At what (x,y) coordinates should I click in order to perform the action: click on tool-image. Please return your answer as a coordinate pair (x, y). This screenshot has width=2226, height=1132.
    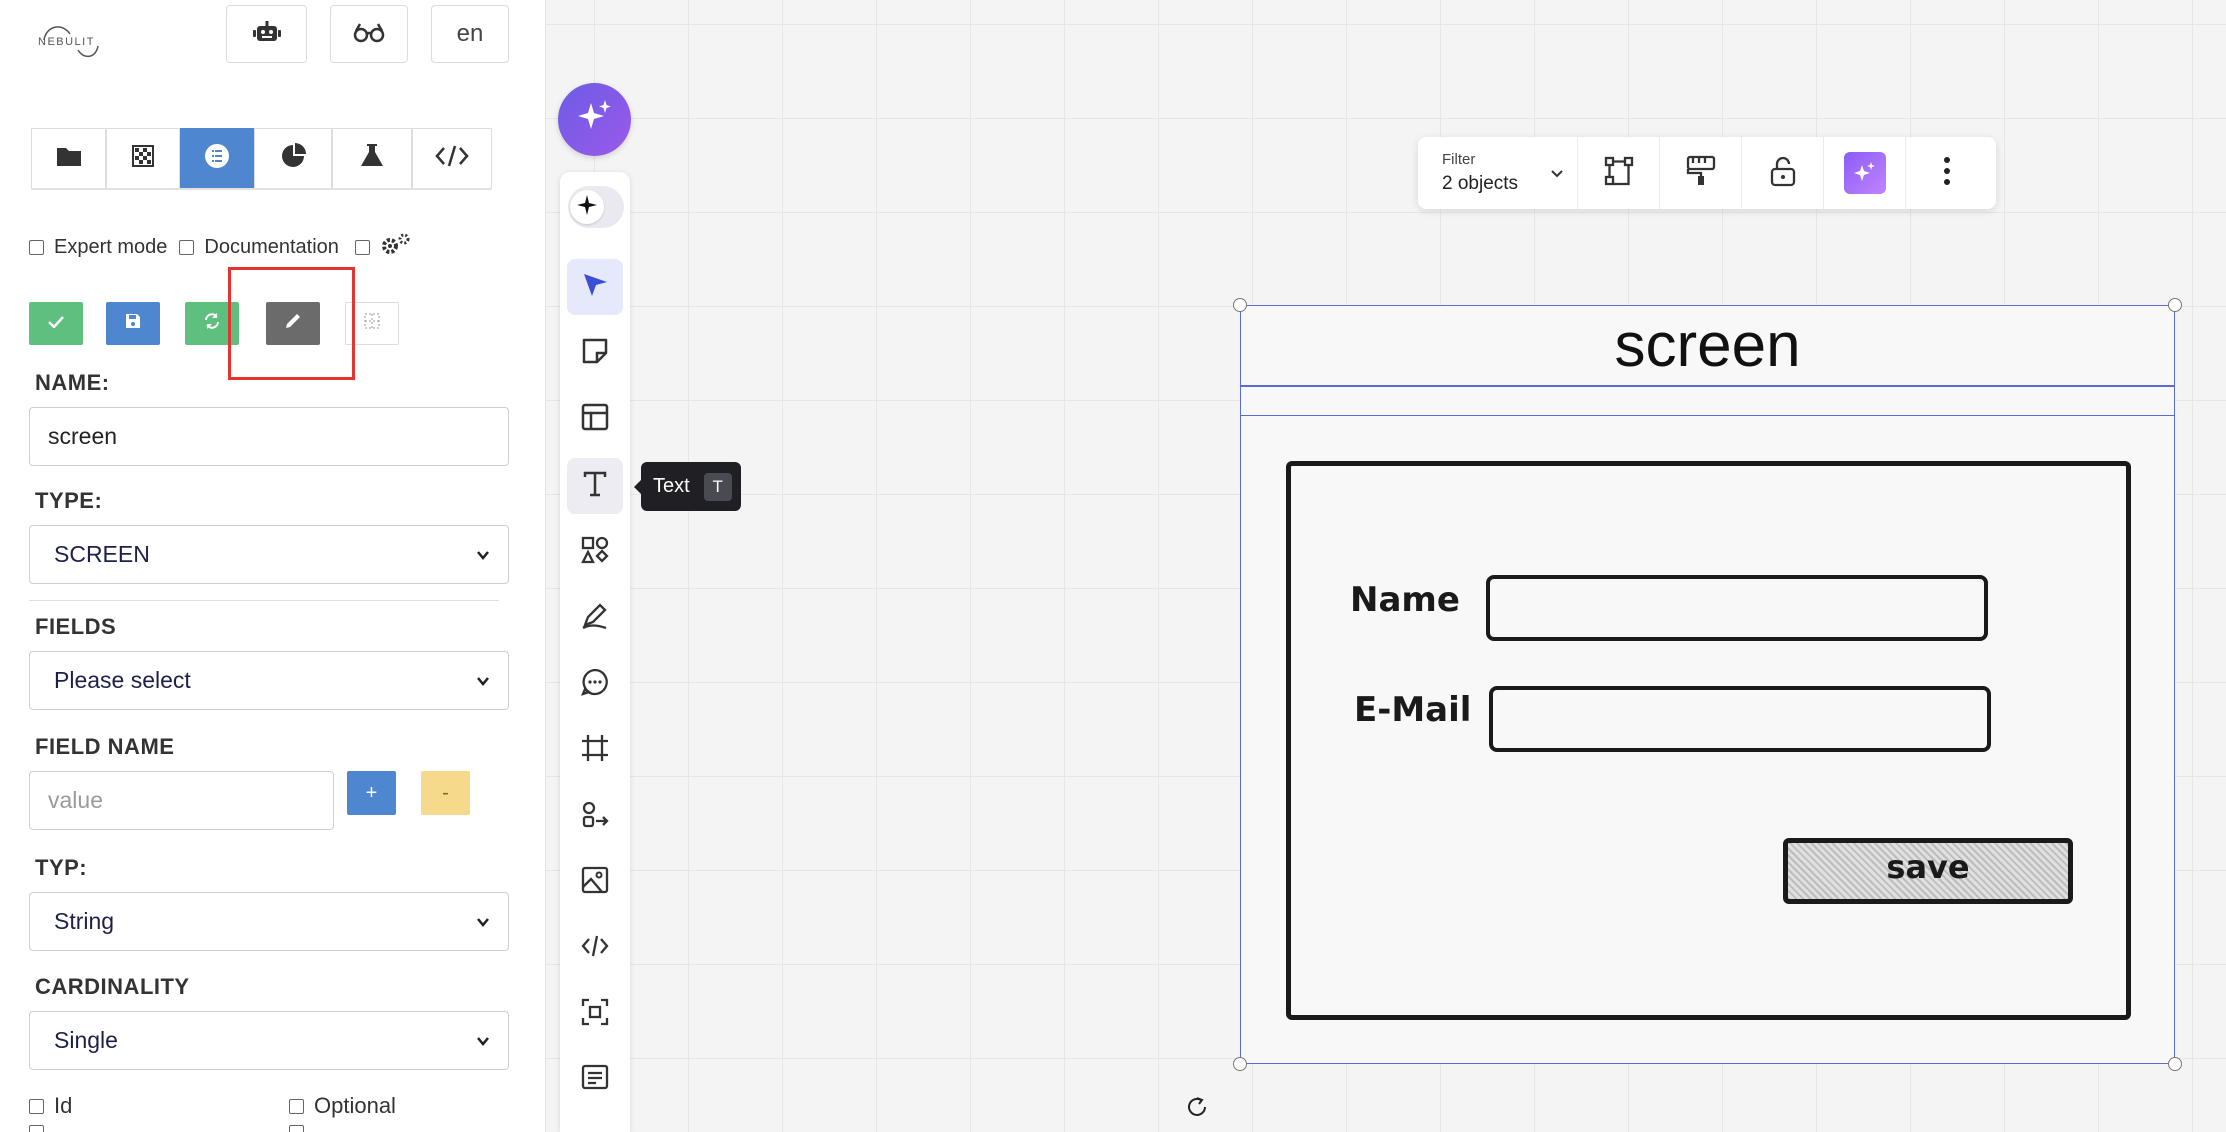
    Looking at the image, I should click on (595, 882).